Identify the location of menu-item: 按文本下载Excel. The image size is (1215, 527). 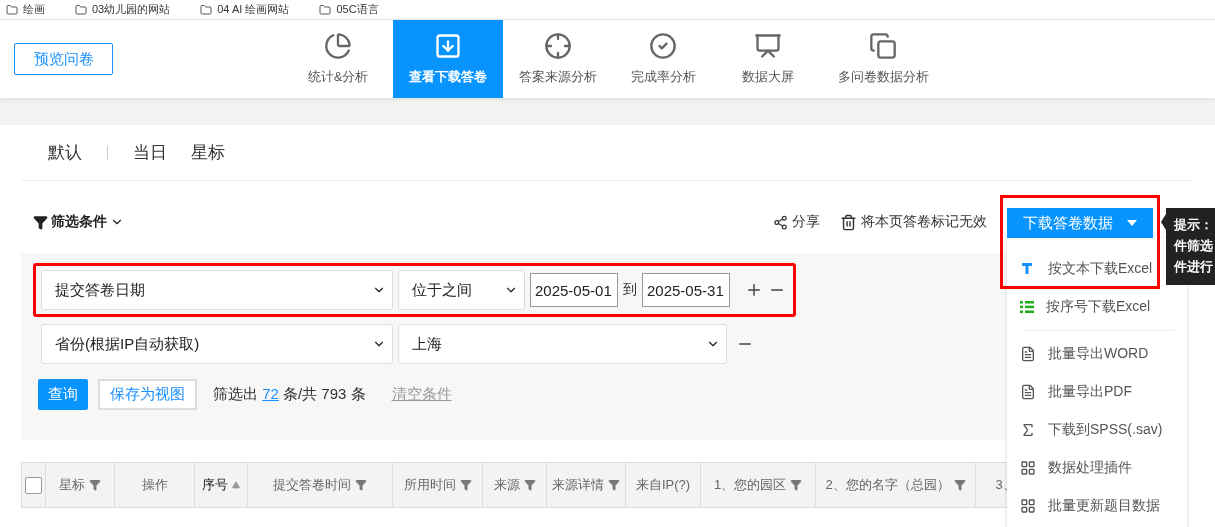
(1083, 269).